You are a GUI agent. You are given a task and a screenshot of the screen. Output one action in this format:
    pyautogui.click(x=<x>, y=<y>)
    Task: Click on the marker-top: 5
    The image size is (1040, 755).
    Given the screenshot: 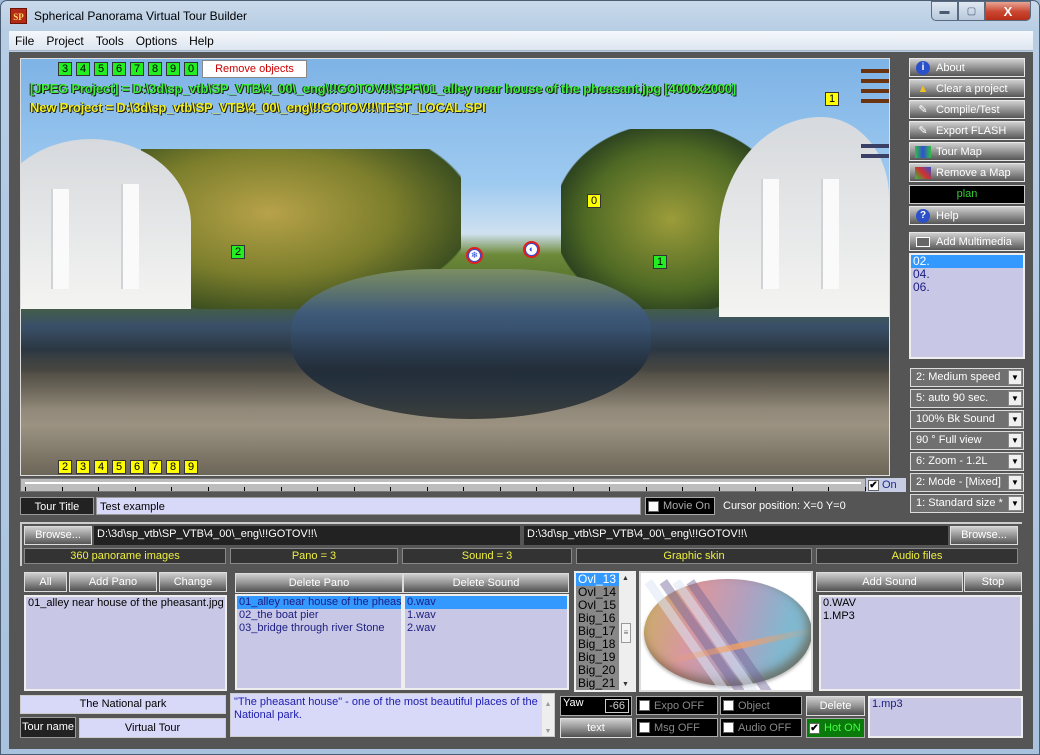 What is the action you would take?
    pyautogui.click(x=101, y=69)
    